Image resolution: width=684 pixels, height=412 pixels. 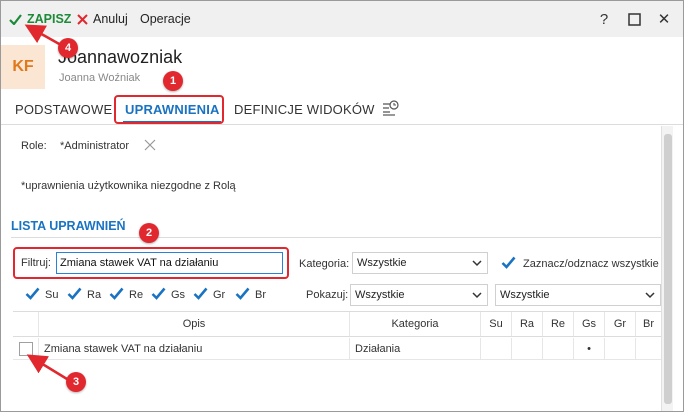 I want to click on active-tab-indicator, so click(x=172, y=122).